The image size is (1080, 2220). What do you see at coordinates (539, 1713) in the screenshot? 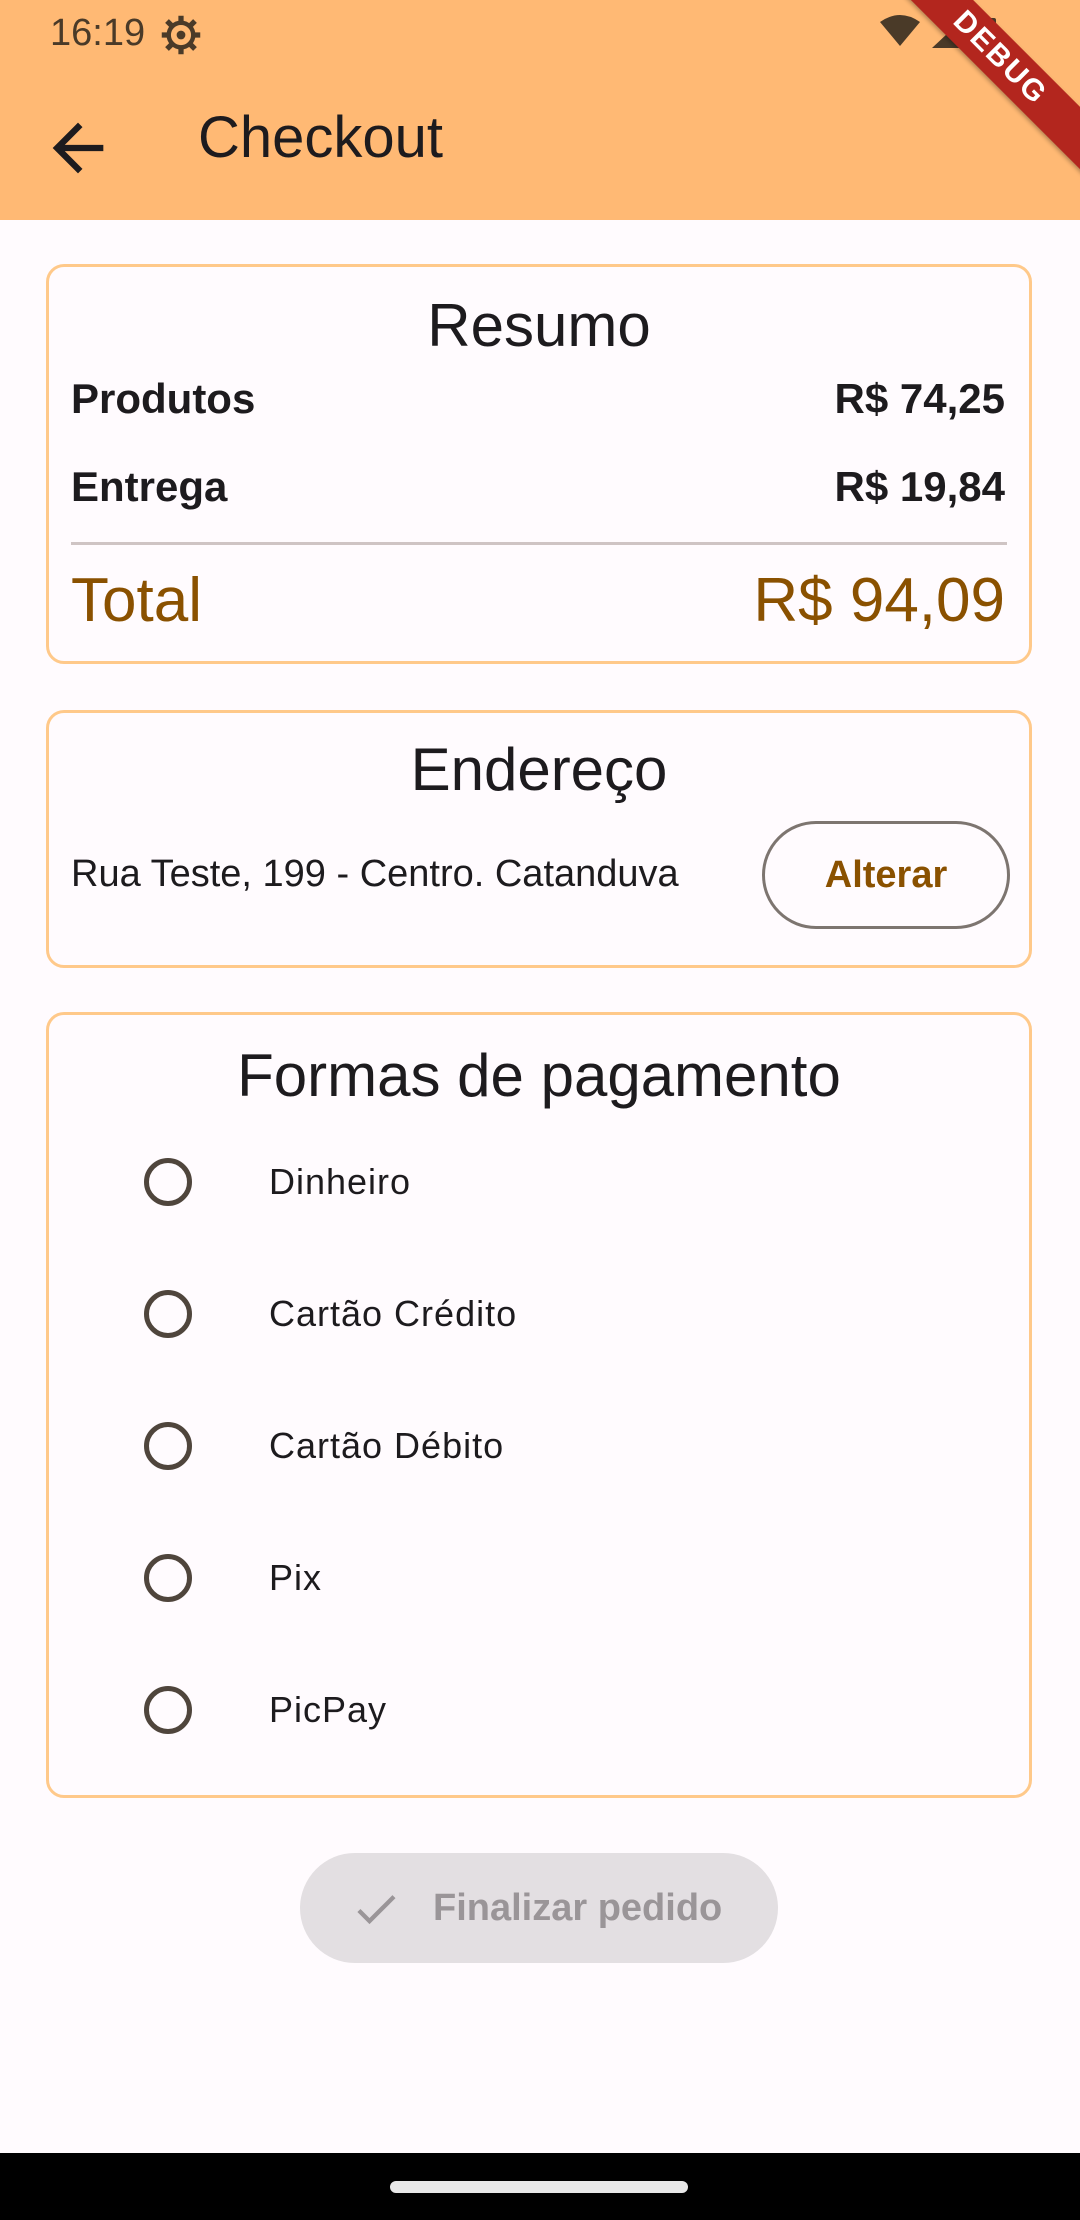
I see `payment-option-picpay: PicPay` at bounding box center [539, 1713].